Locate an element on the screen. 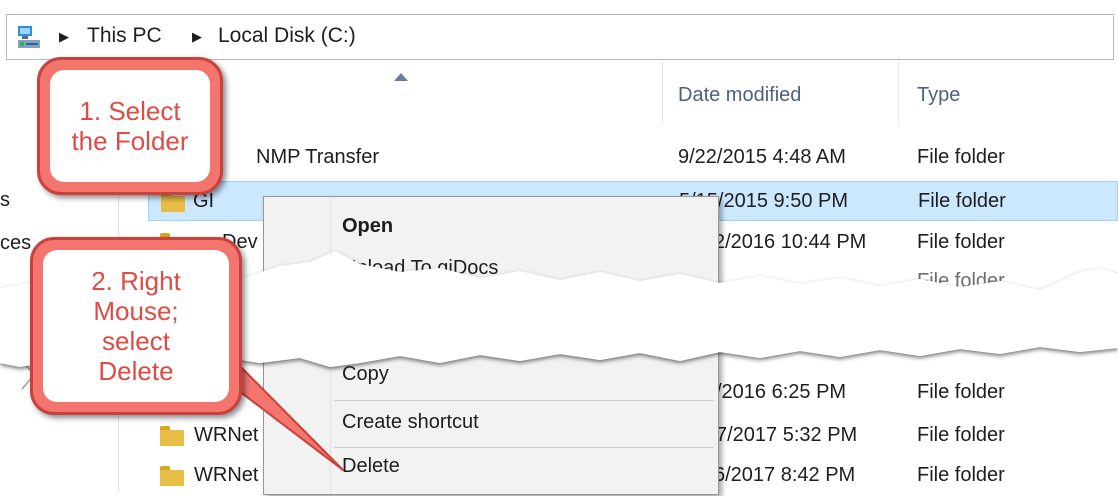 The width and height of the screenshot is (1118, 496). callout-step-1-text: 1. Select the Folder is located at coordinates (130, 126).